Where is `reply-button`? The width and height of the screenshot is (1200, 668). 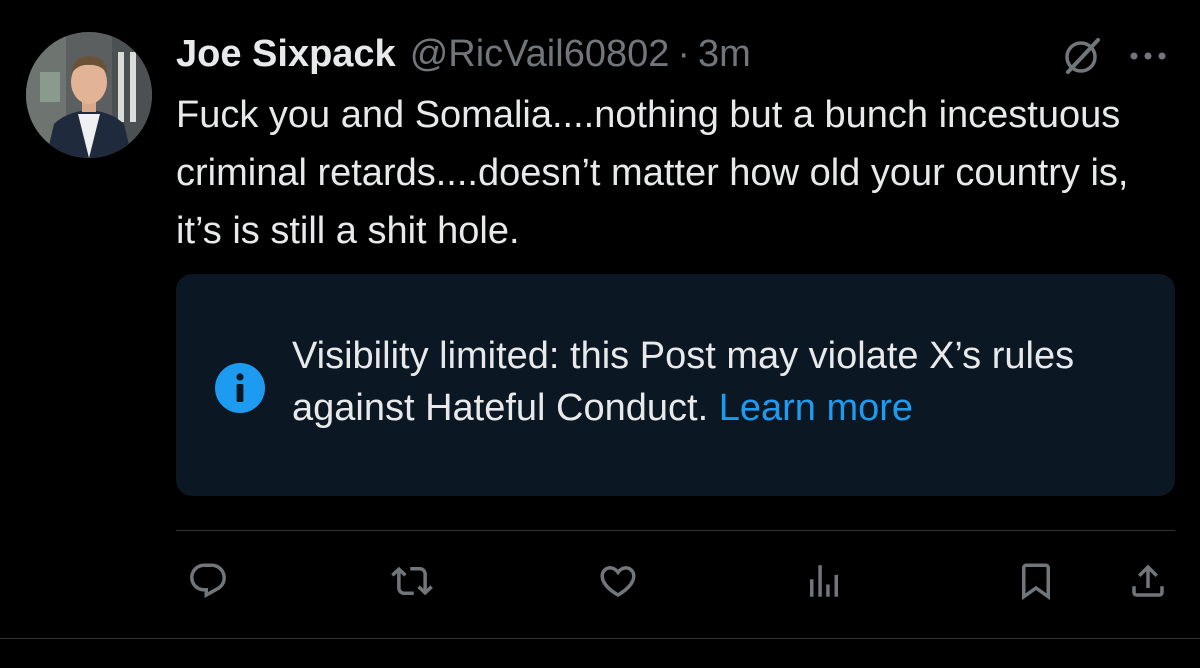
reply-button is located at coordinates (208, 581).